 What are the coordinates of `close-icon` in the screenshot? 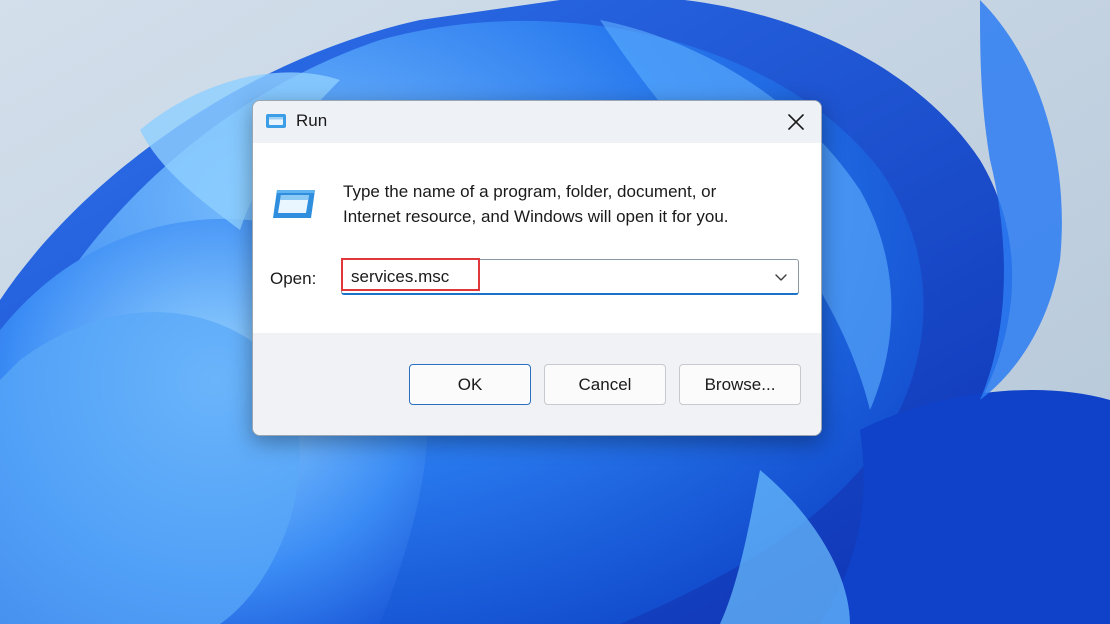 It's located at (796, 122).